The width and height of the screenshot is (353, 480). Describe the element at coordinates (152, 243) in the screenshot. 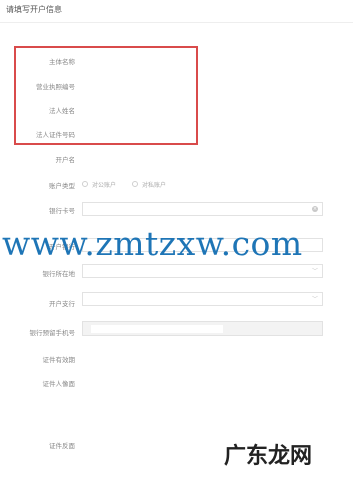

I see `watermark-text: www.zmtzxw.com` at that location.